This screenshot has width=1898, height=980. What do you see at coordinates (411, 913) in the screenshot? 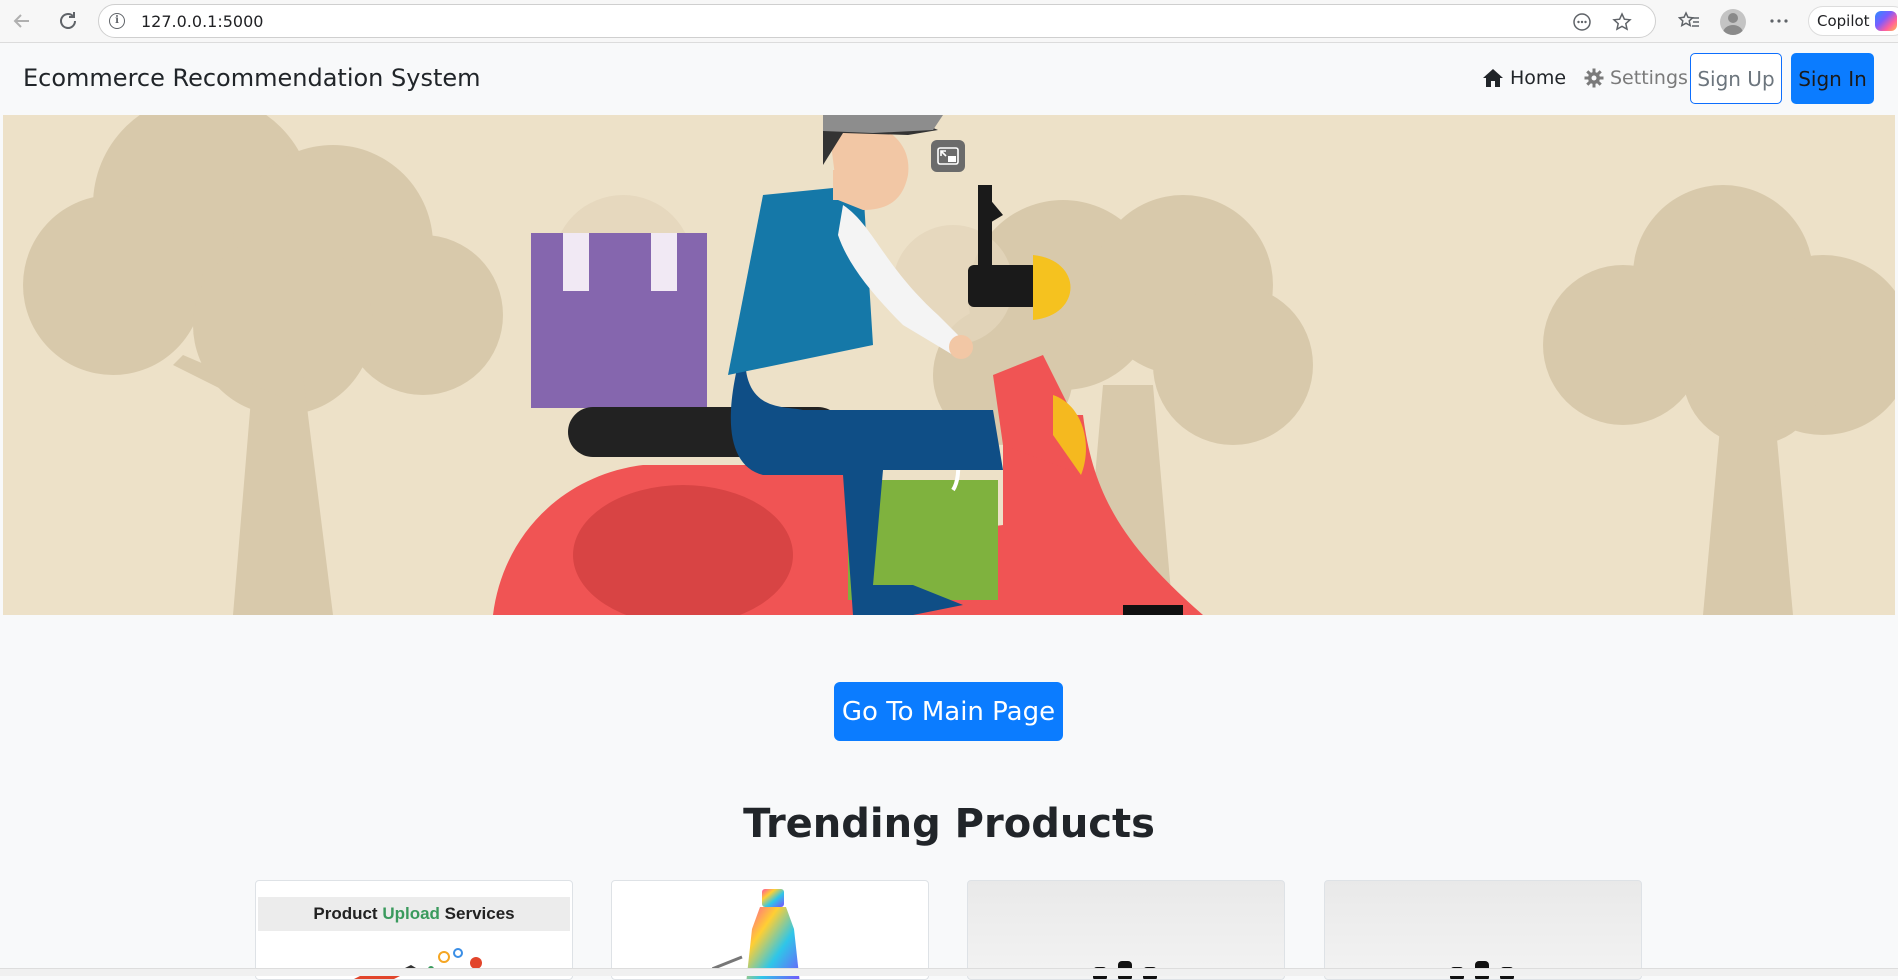
I see `banner-highlight: Upload` at bounding box center [411, 913].